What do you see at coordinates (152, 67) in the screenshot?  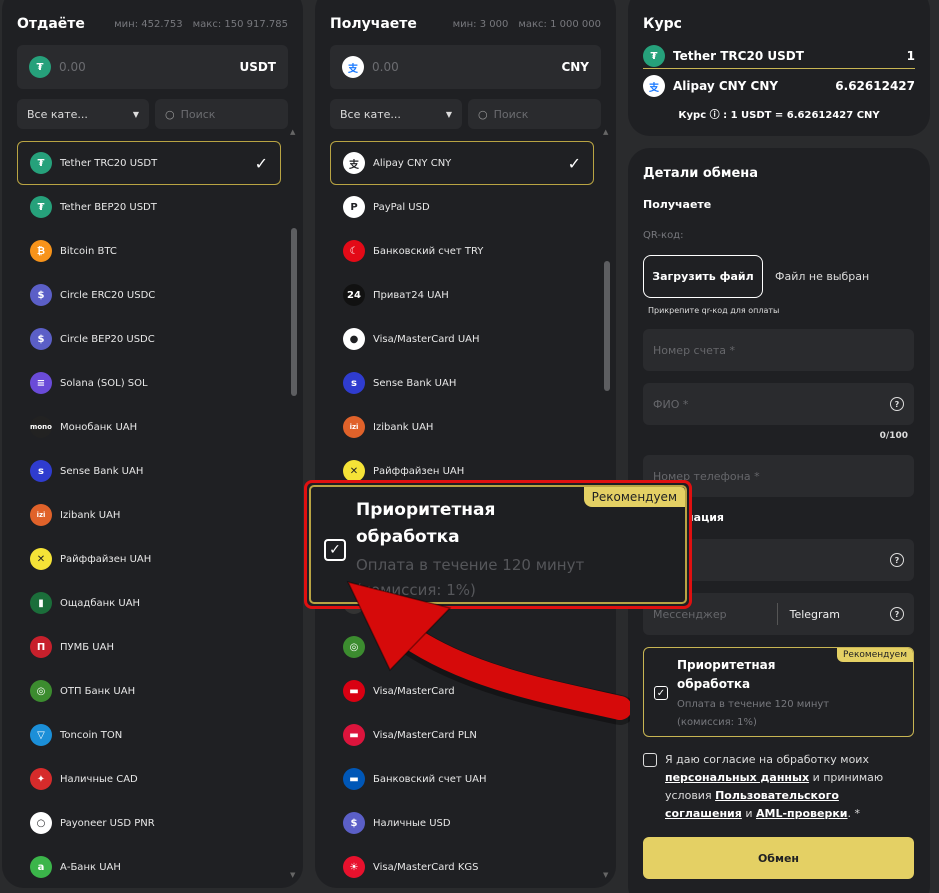 I see `give-amount-input: ₮ 0.00 USDT` at bounding box center [152, 67].